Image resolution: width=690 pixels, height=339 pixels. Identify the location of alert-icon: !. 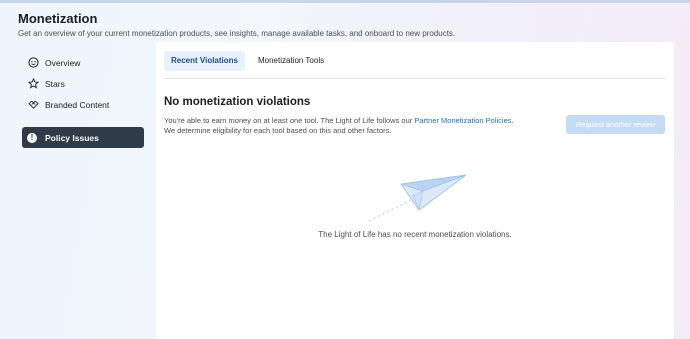
(32, 137).